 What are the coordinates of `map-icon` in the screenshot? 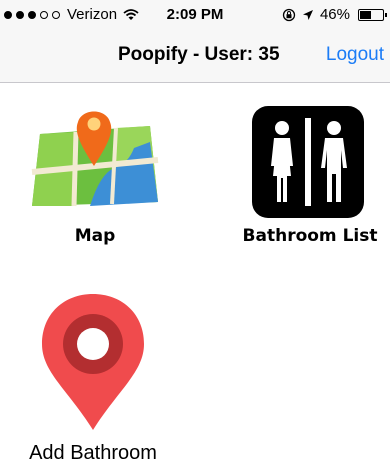 It's located at (95, 159).